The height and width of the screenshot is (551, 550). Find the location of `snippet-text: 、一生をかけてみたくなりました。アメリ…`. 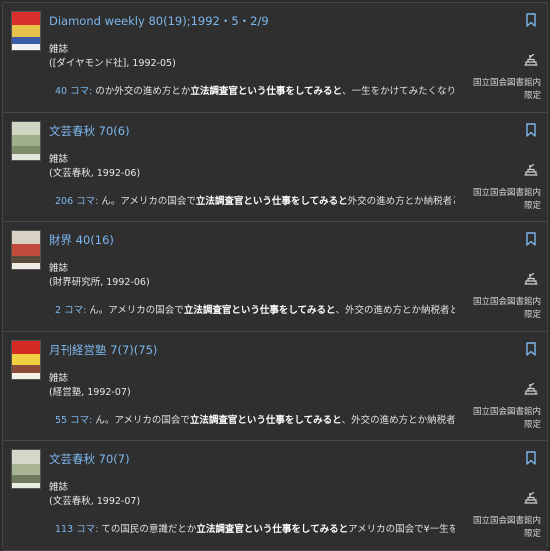

snippet-text: 、一生をかけてみたくなりました。アメリ… is located at coordinates (398, 91).